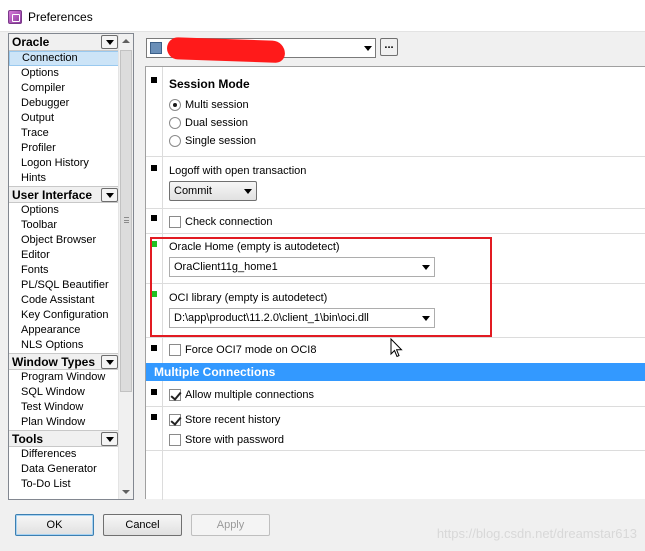 This screenshot has width=645, height=551. What do you see at coordinates (175, 141) in the screenshot?
I see `single-session-radio` at bounding box center [175, 141].